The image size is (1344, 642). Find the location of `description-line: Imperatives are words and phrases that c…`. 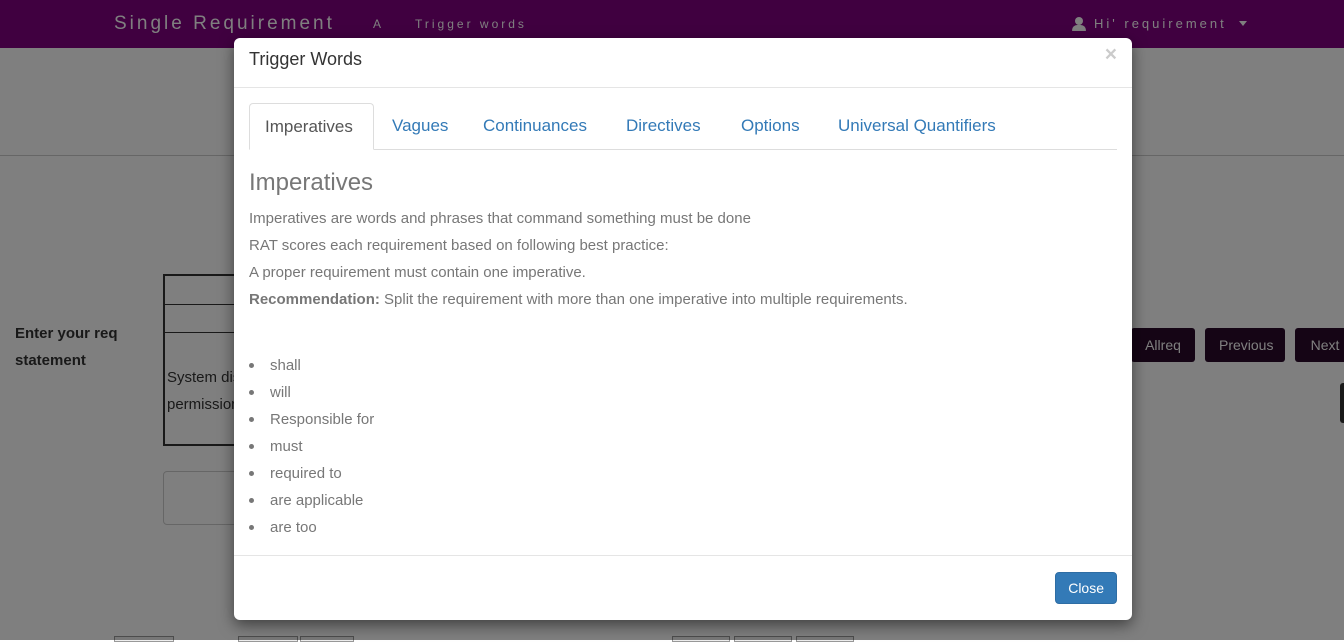

description-line: Imperatives are words and phrases that c… is located at coordinates (500, 218).